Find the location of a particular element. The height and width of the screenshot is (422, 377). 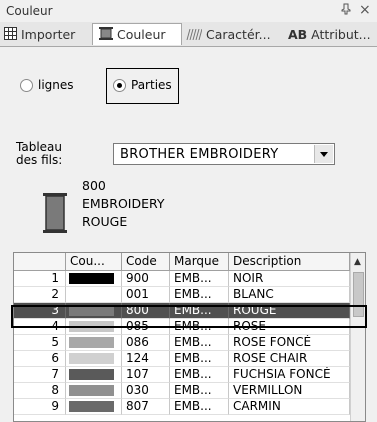

radio-parties-label: Parties is located at coordinates (151, 85).